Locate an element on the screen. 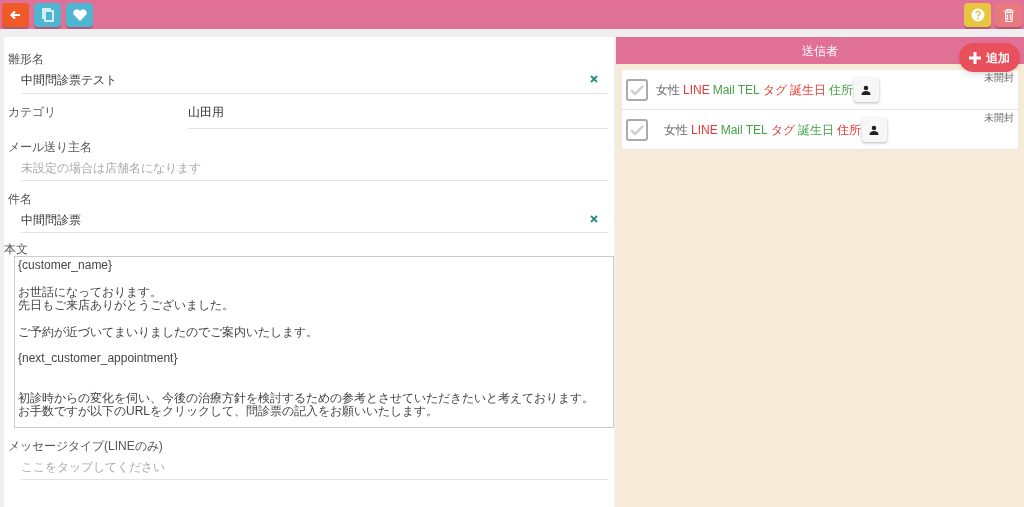 Image resolution: width=1024 pixels, height=507 pixels. field-label: メッセージタイプ(LINEのみ) is located at coordinates (86, 446).